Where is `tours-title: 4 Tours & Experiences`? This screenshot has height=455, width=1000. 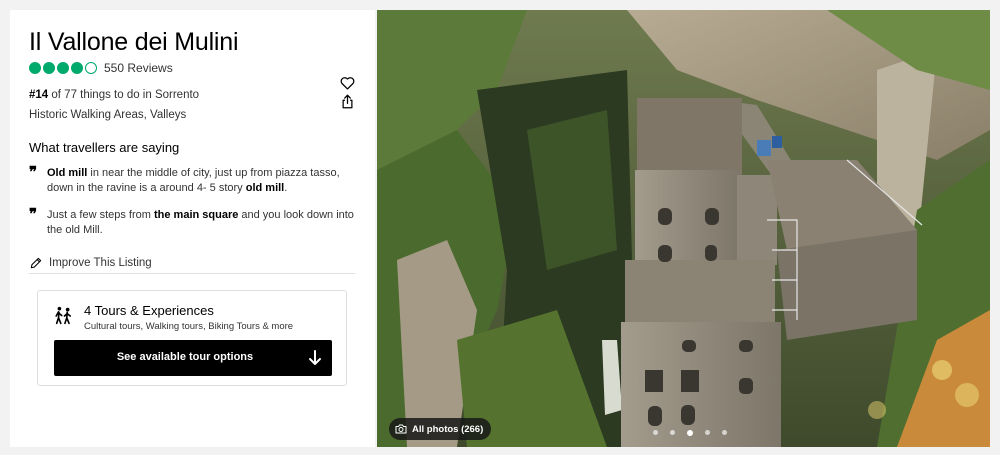
tours-title: 4 Tours & Experiences is located at coordinates (149, 310).